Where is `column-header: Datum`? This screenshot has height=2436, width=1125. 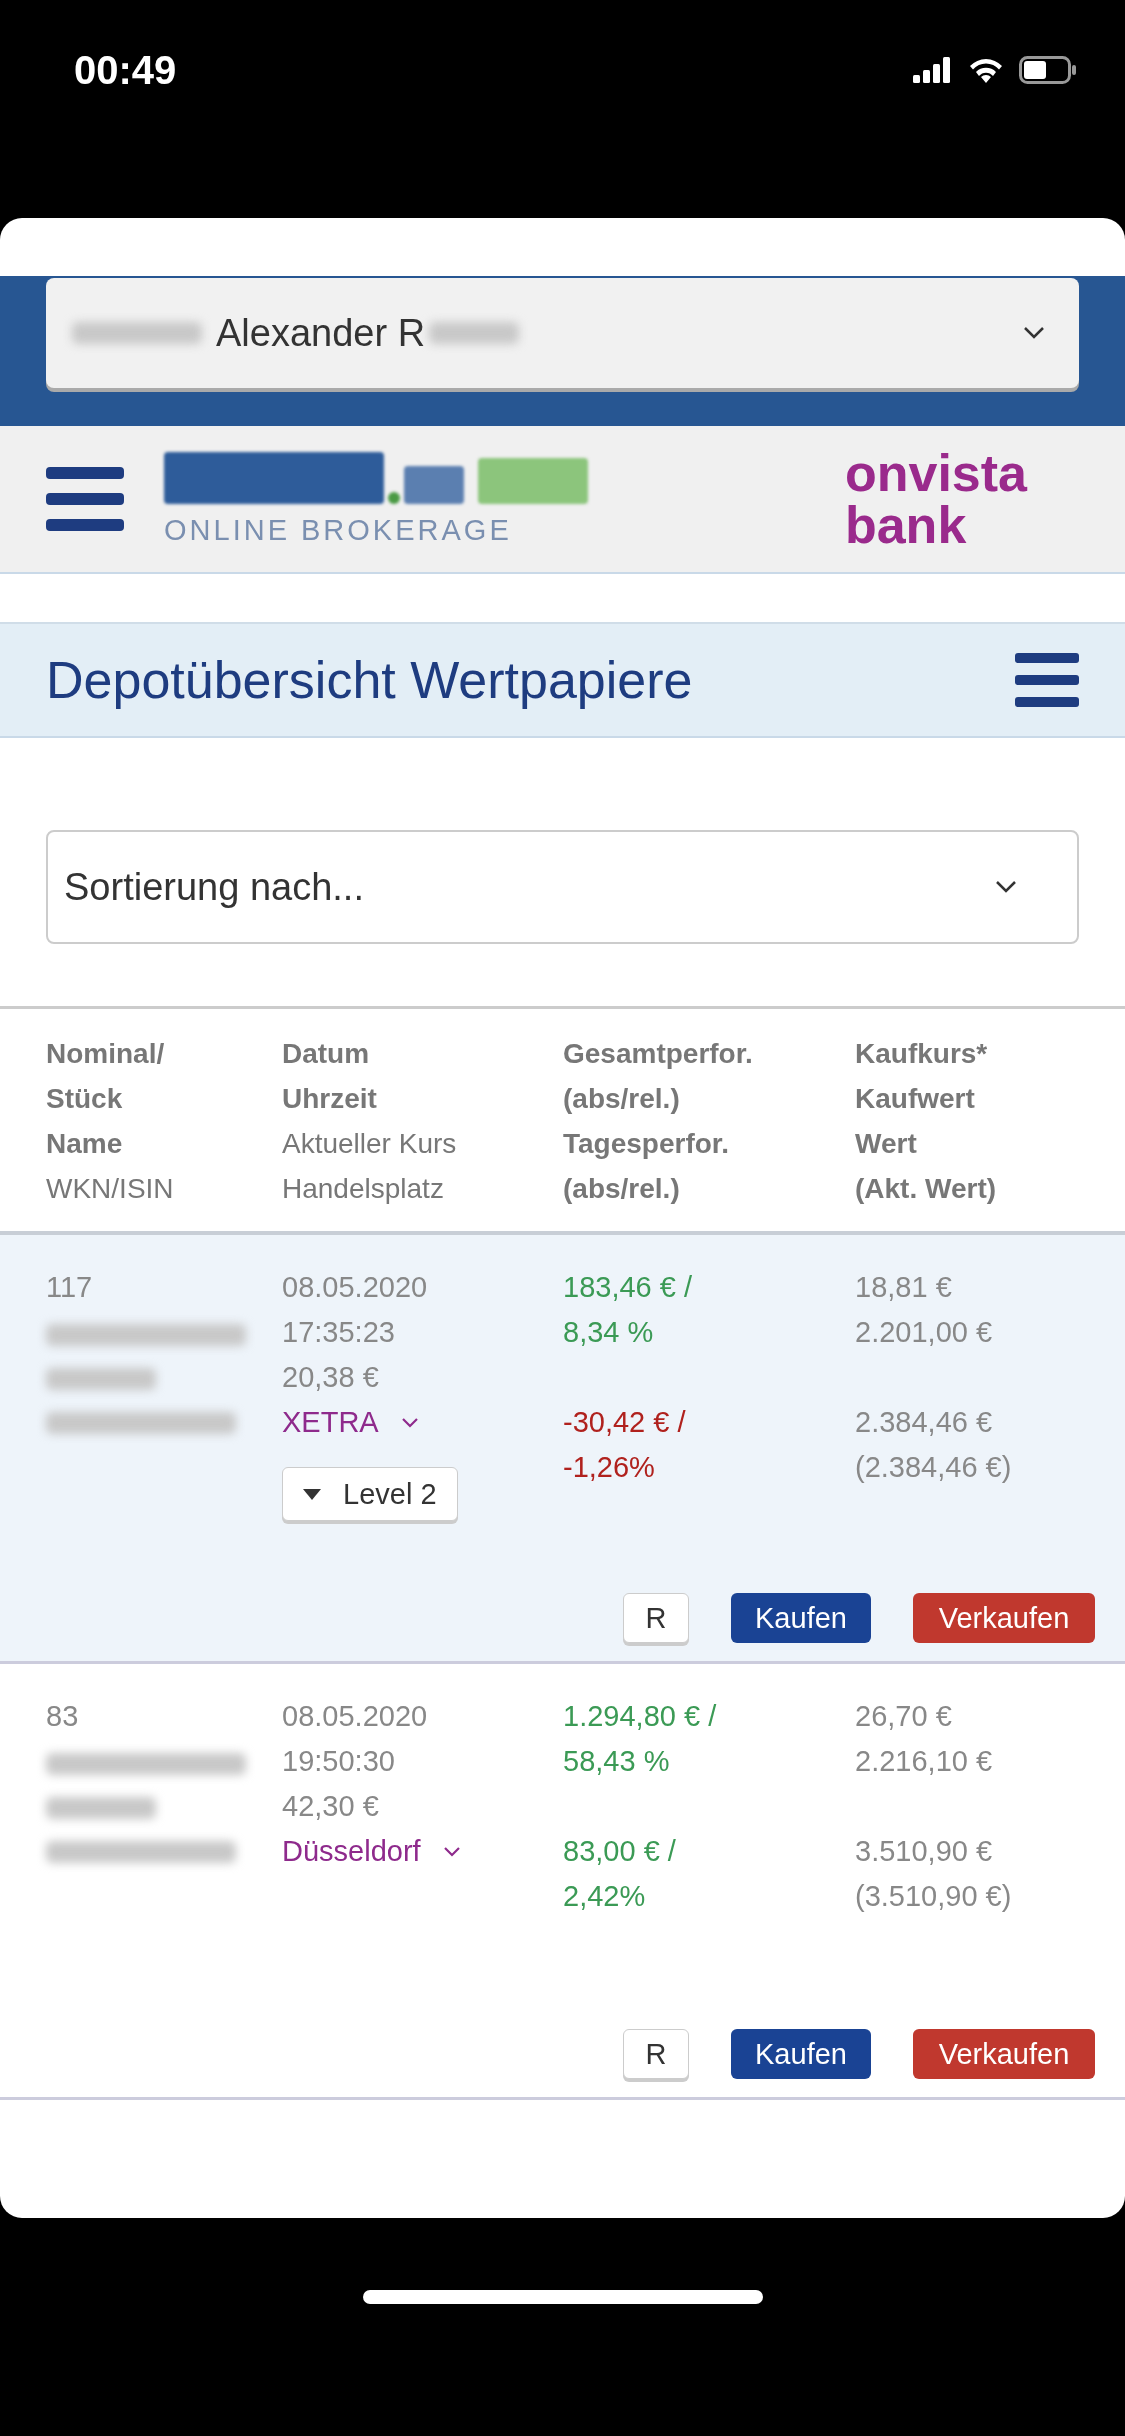 column-header: Datum is located at coordinates (326, 1054).